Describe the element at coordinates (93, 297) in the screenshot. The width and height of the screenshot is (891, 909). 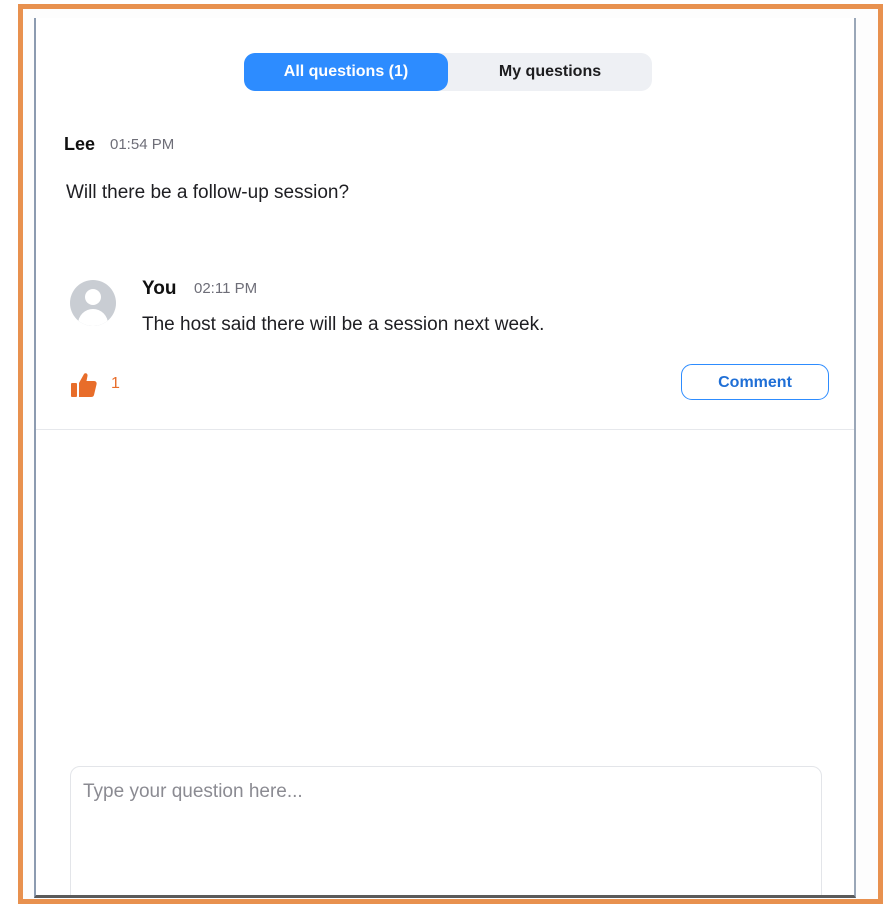
I see `avatar-head` at that location.